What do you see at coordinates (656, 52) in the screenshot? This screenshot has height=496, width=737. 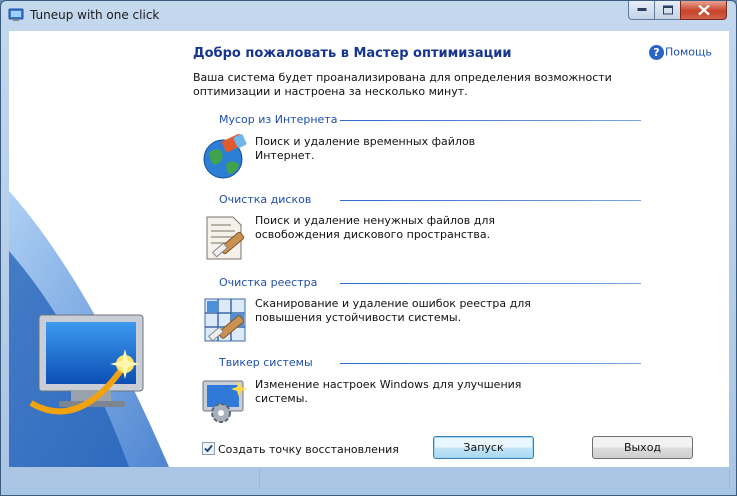 I see `help-icon: ?` at bounding box center [656, 52].